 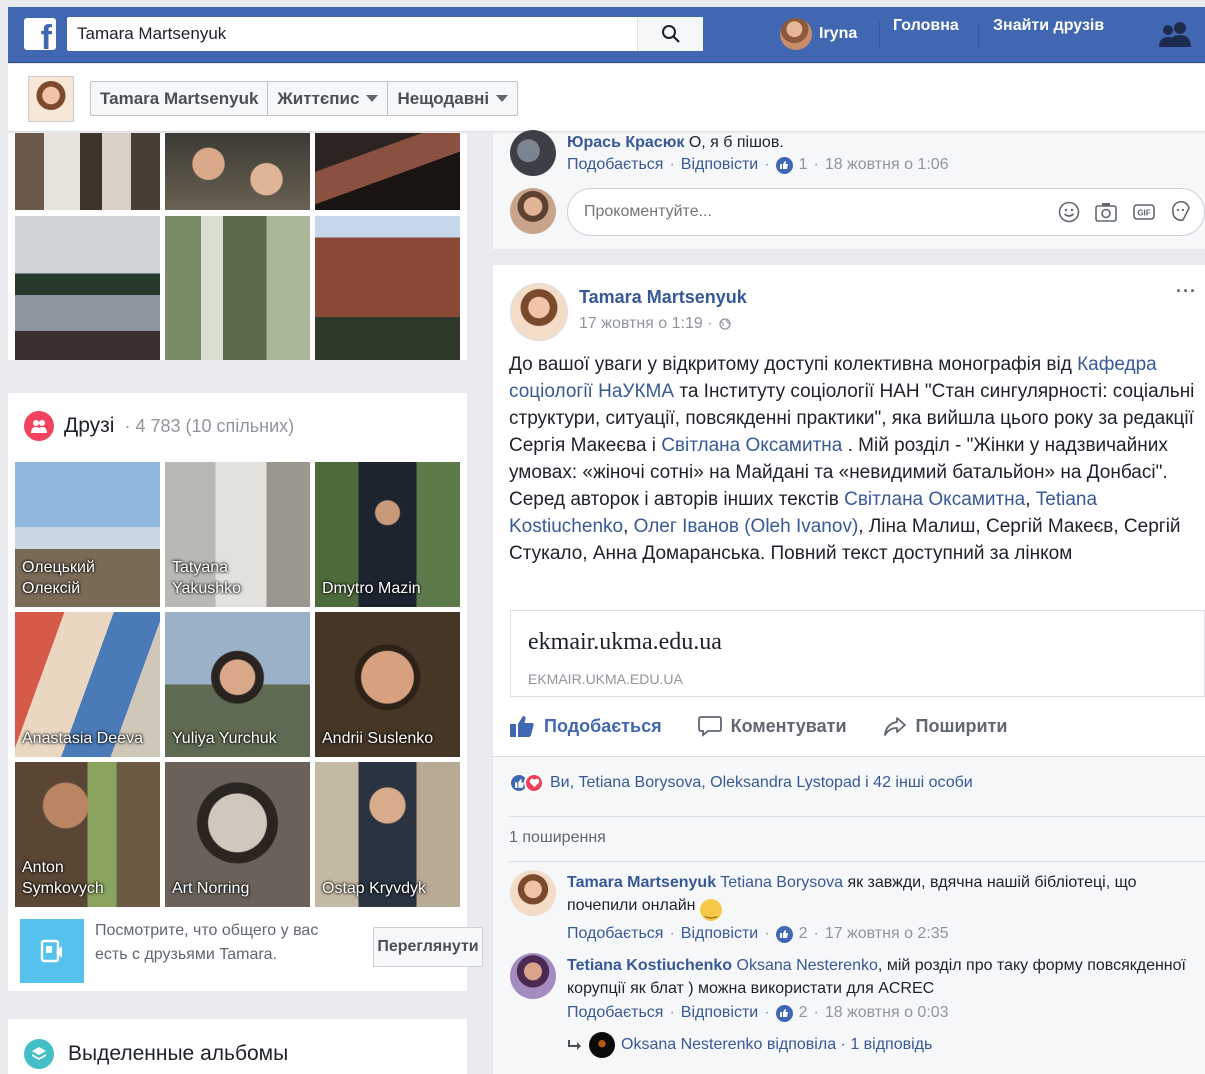 I want to click on post-author-avatar, so click(x=539, y=312).